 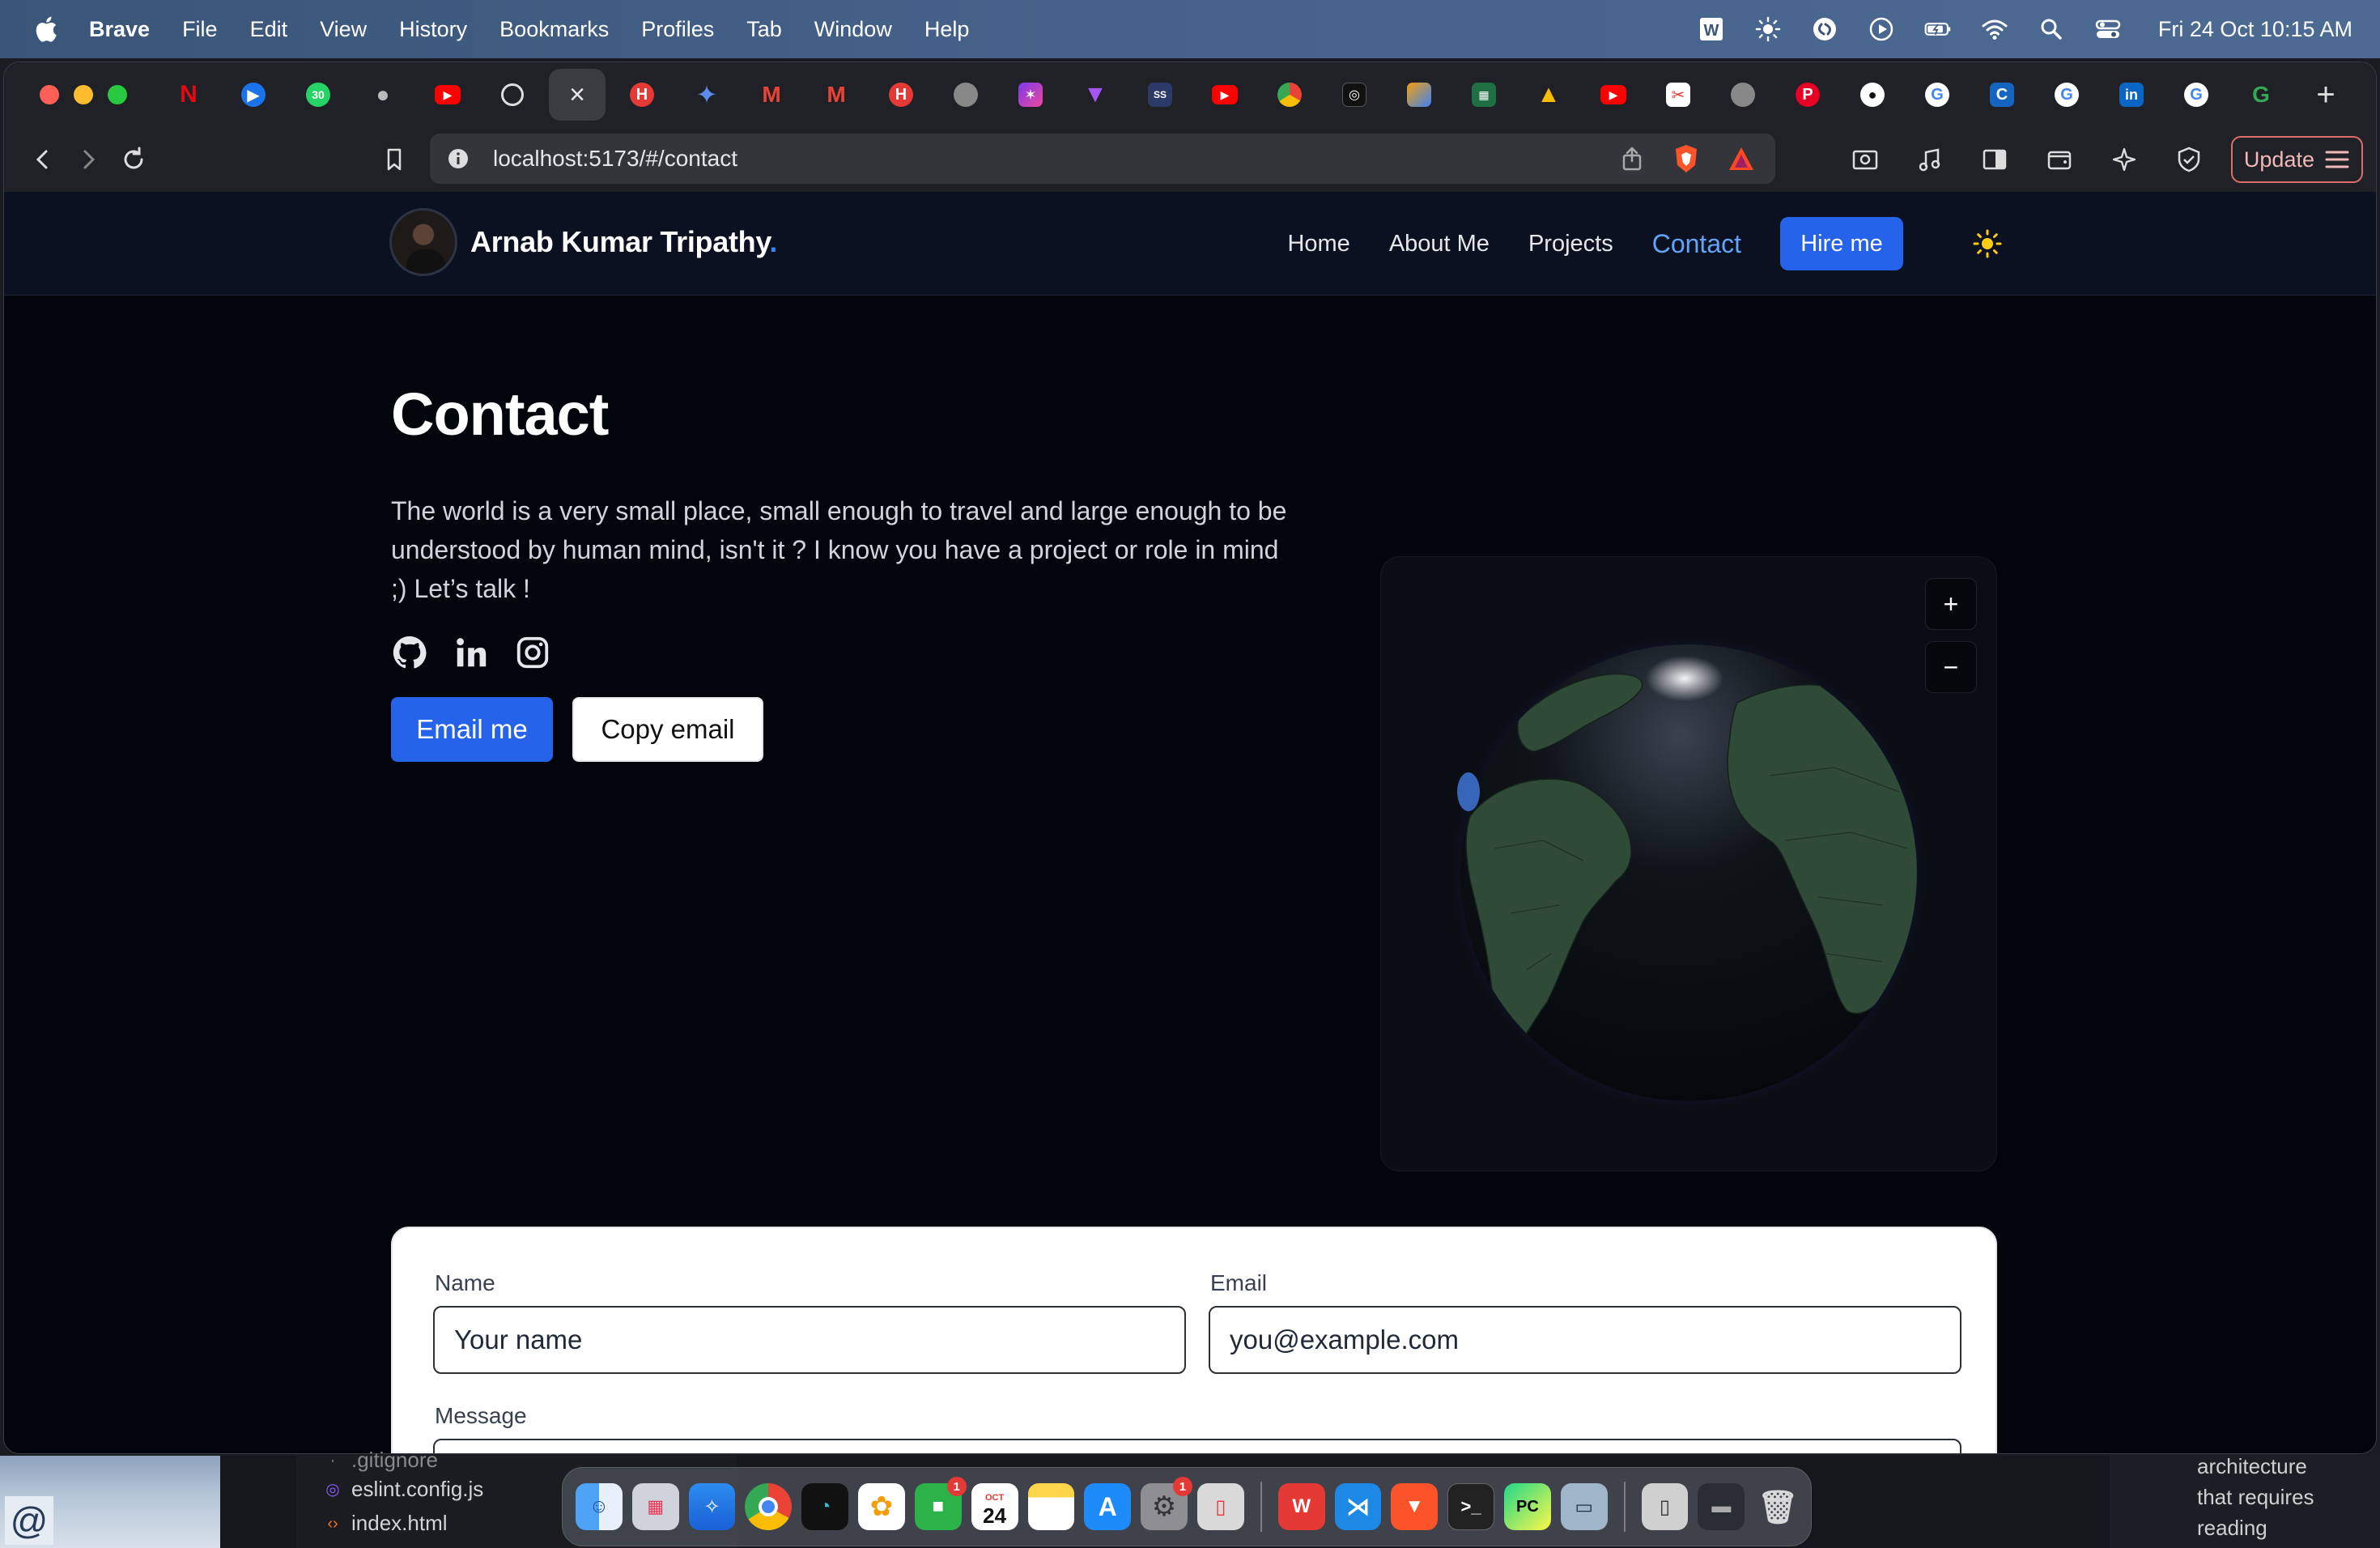 I want to click on minimize-window-button, so click(x=84, y=95).